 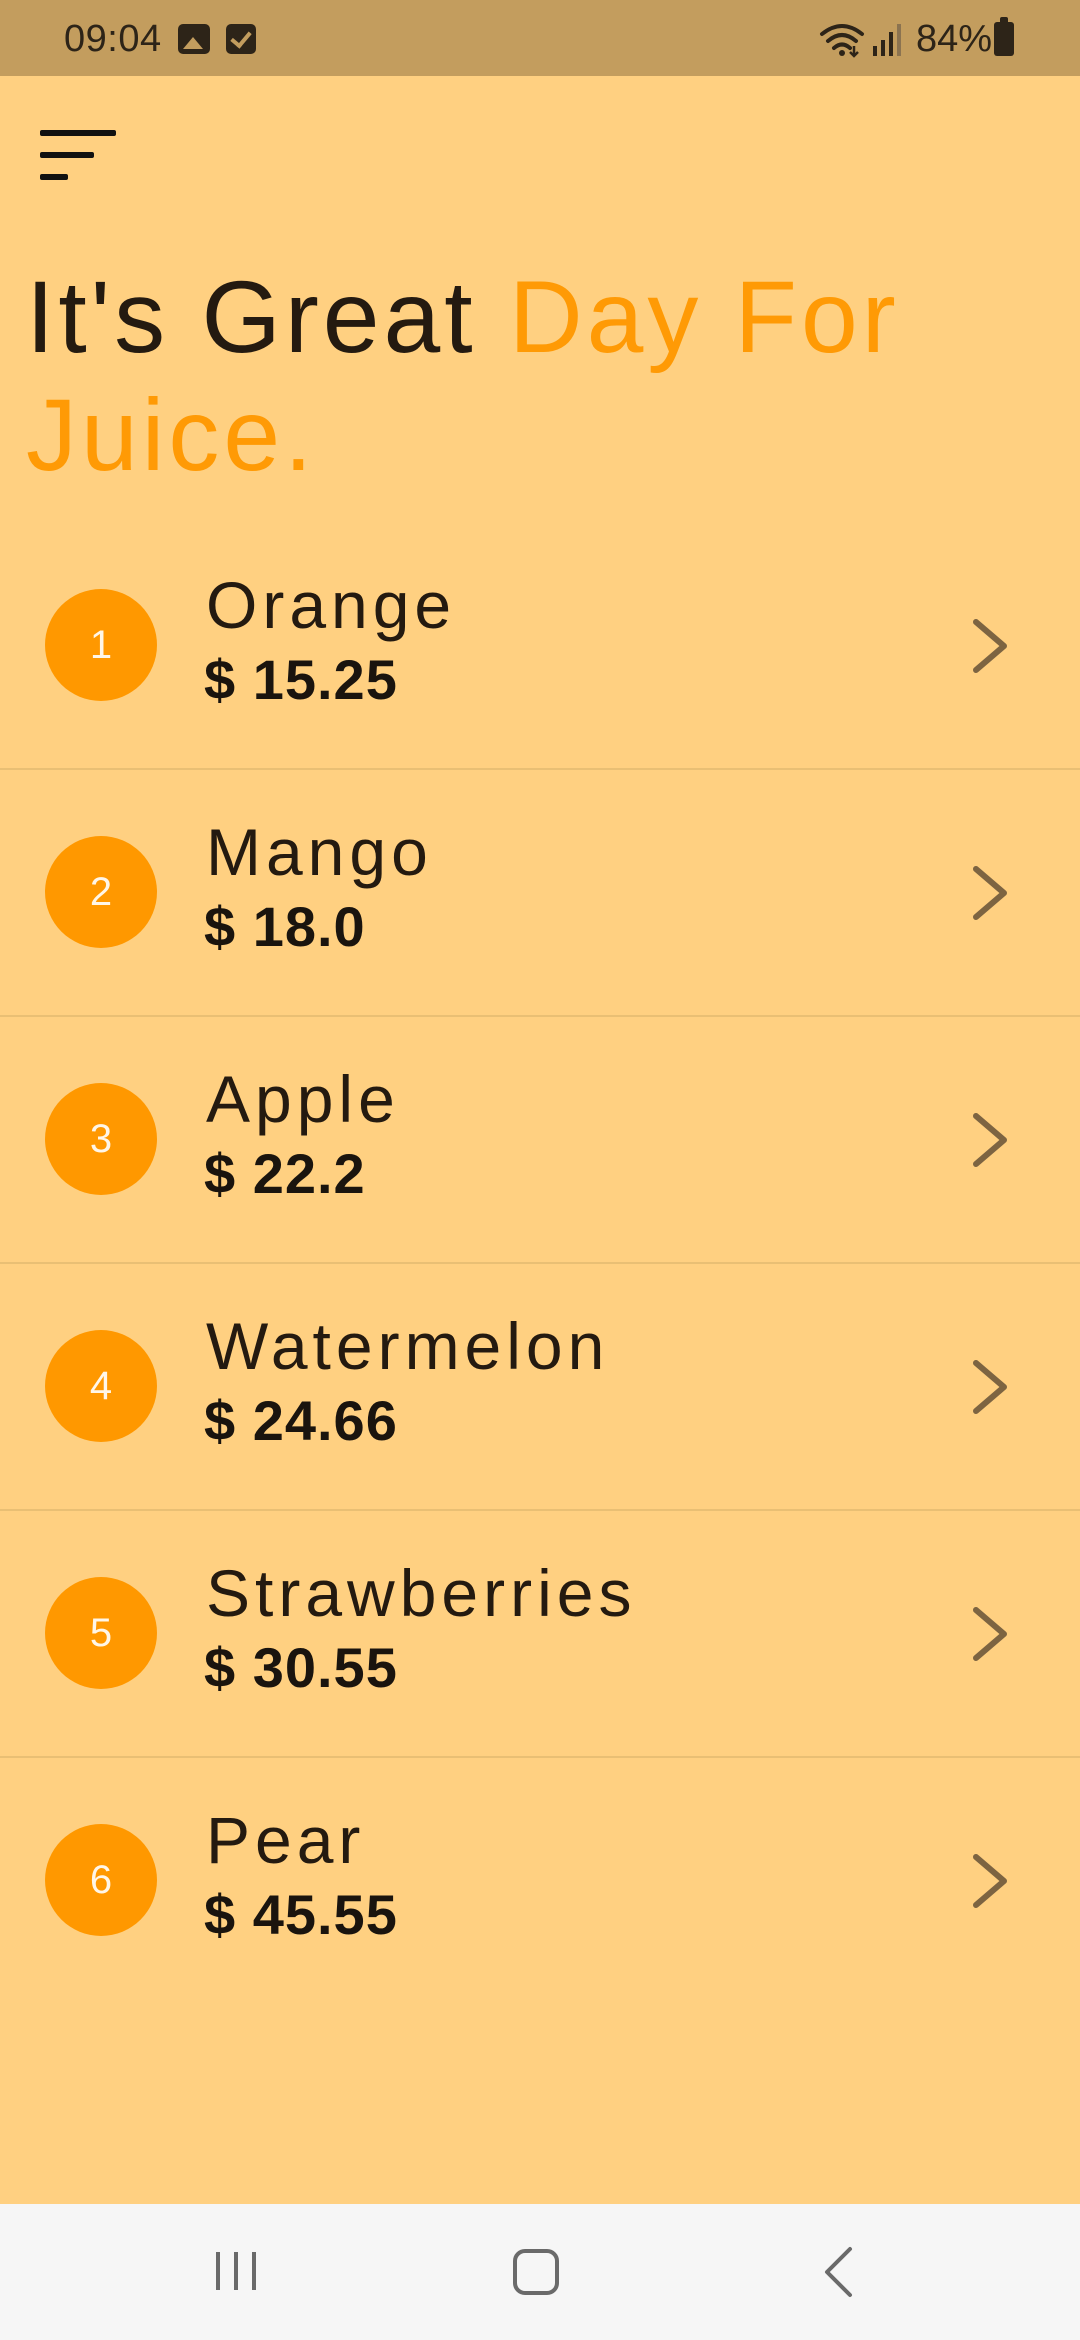 I want to click on juice-price: $ 15.25, so click(x=301, y=679).